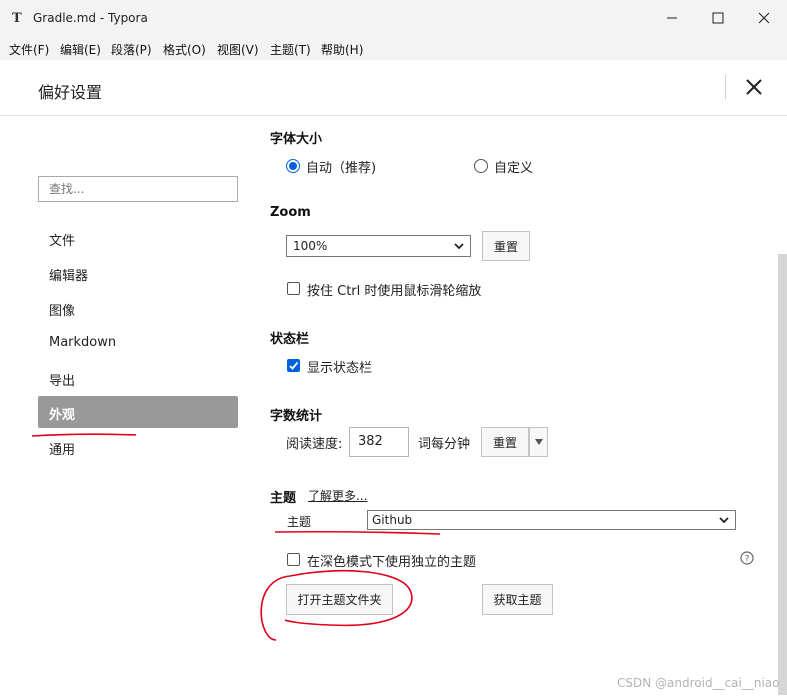 The width and height of the screenshot is (787, 697). I want to click on help-glyph: ?, so click(747, 560).